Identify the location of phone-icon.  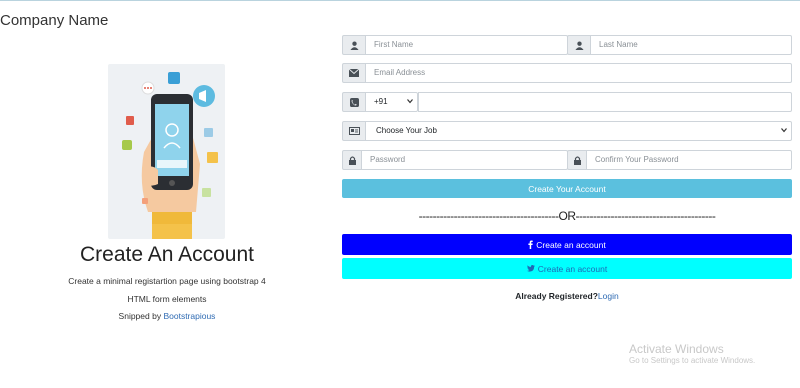
(354, 102).